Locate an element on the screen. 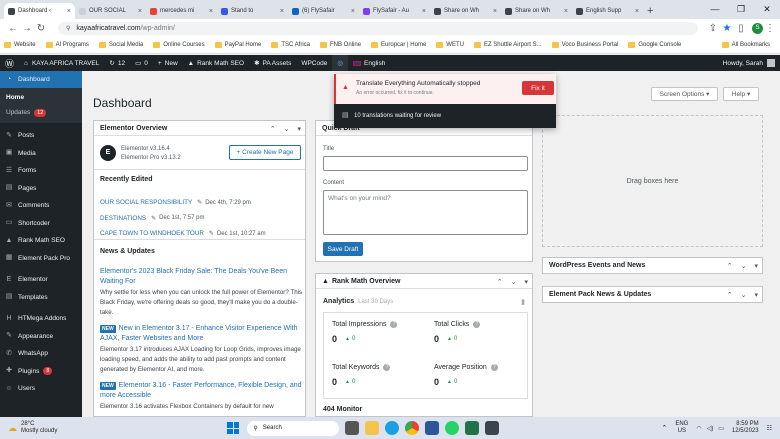 The height and width of the screenshot is (439, 780). share-icon: ⇪ is located at coordinates (713, 28).